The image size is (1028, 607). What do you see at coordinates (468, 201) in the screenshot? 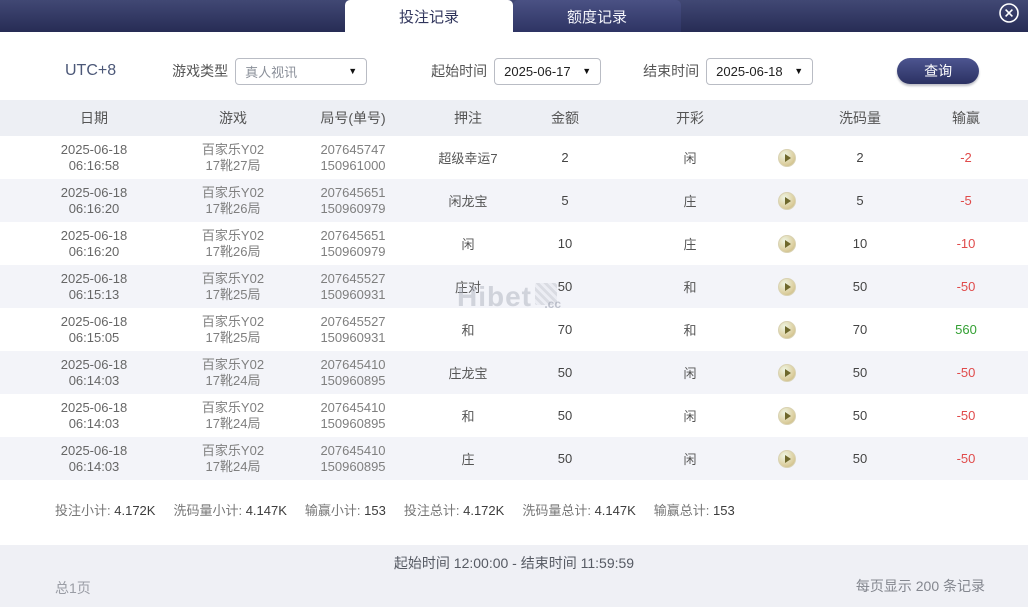
I see `bet-type-cell: 闲龙宝` at bounding box center [468, 201].